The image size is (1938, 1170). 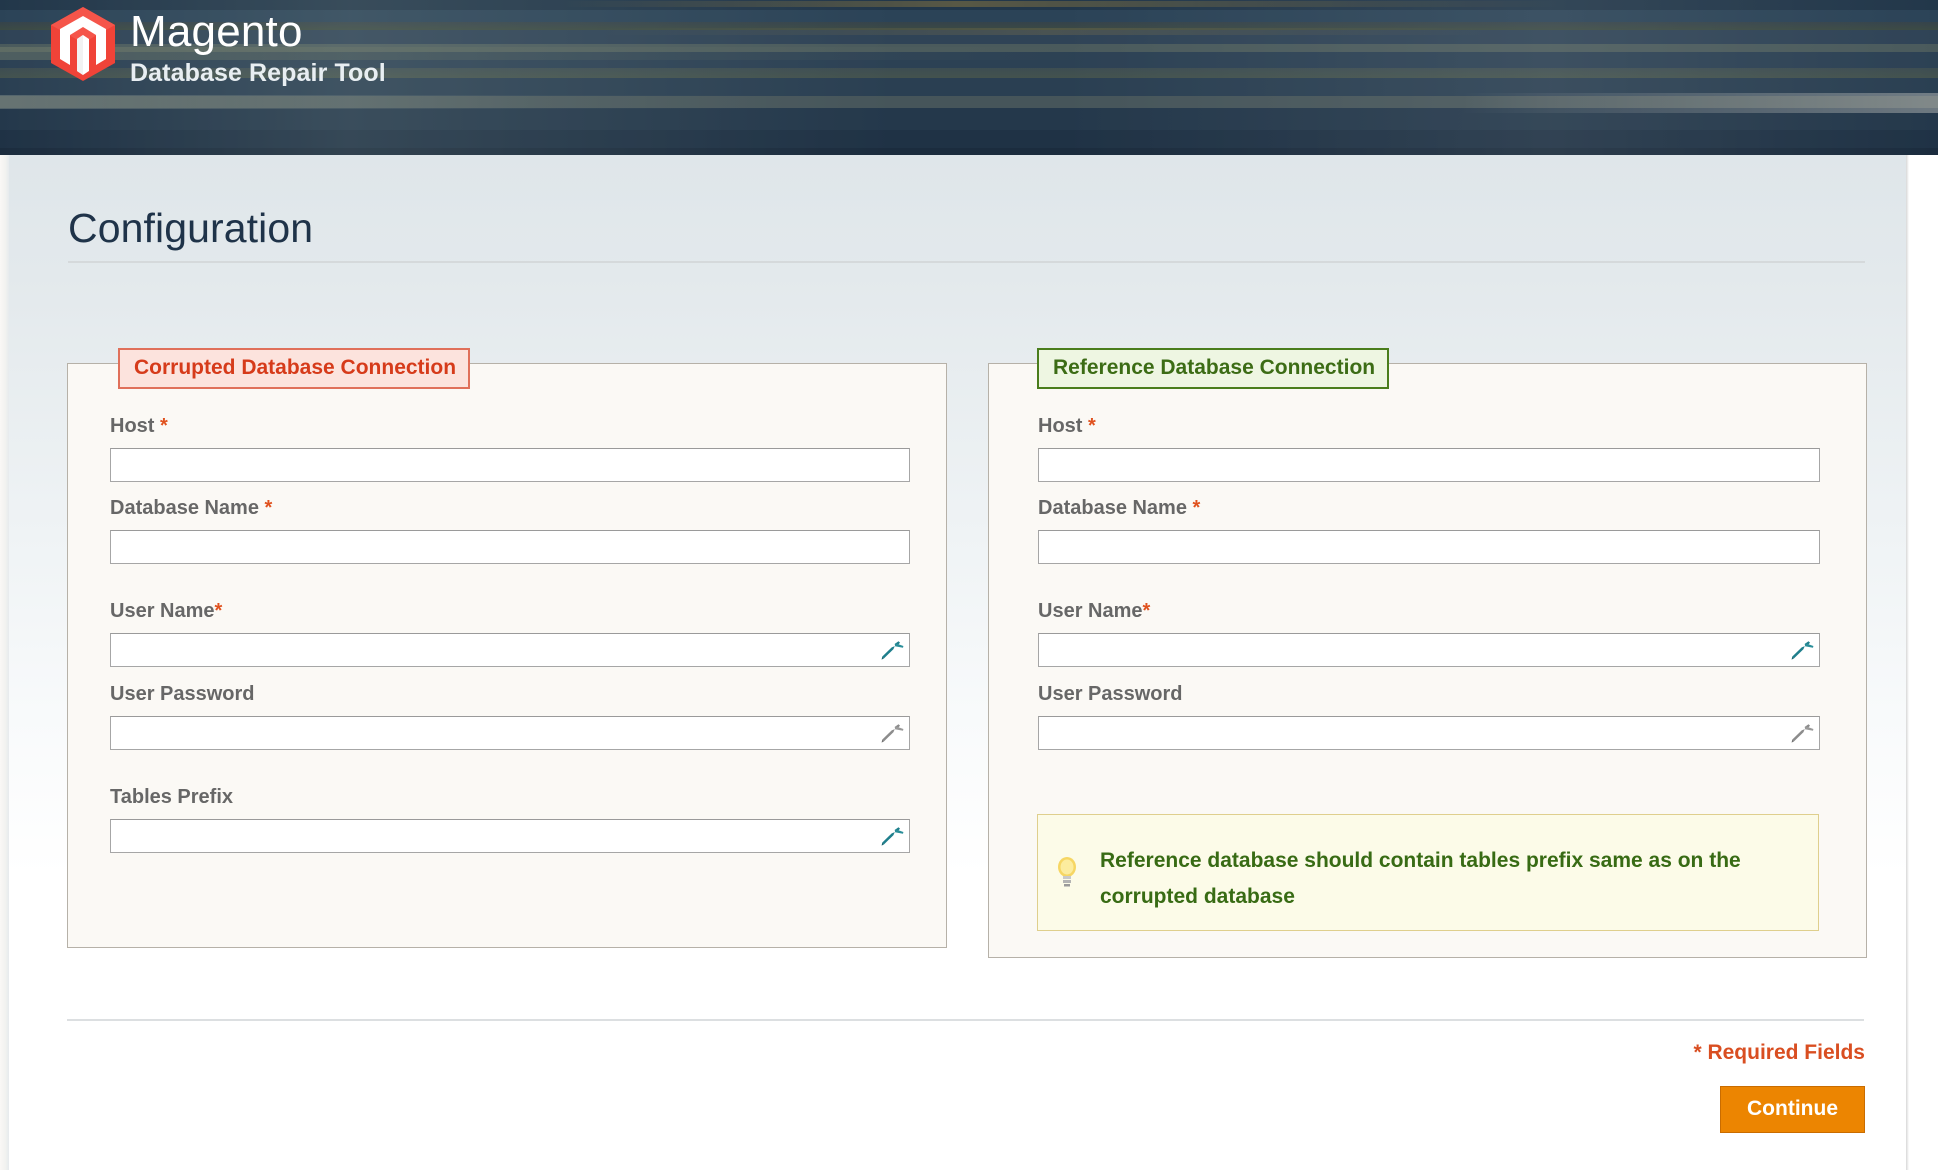 I want to click on field-corrupted-host: Host *, so click(x=510, y=448).